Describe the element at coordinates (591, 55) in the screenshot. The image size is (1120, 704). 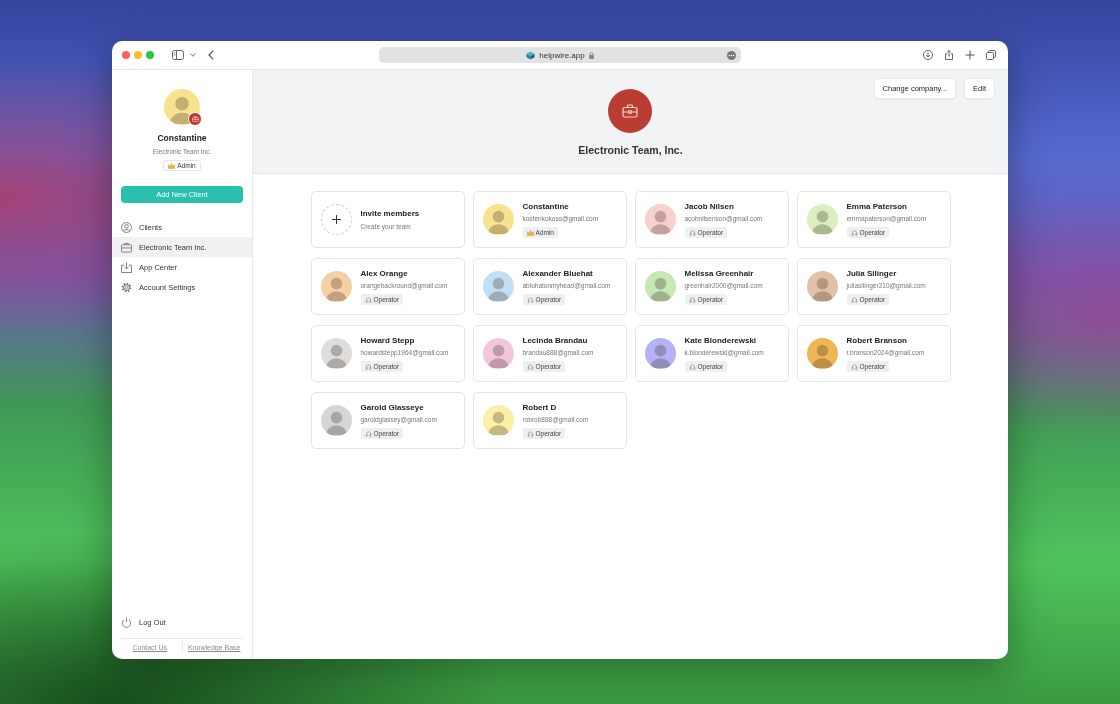
I see `lock-icon` at that location.